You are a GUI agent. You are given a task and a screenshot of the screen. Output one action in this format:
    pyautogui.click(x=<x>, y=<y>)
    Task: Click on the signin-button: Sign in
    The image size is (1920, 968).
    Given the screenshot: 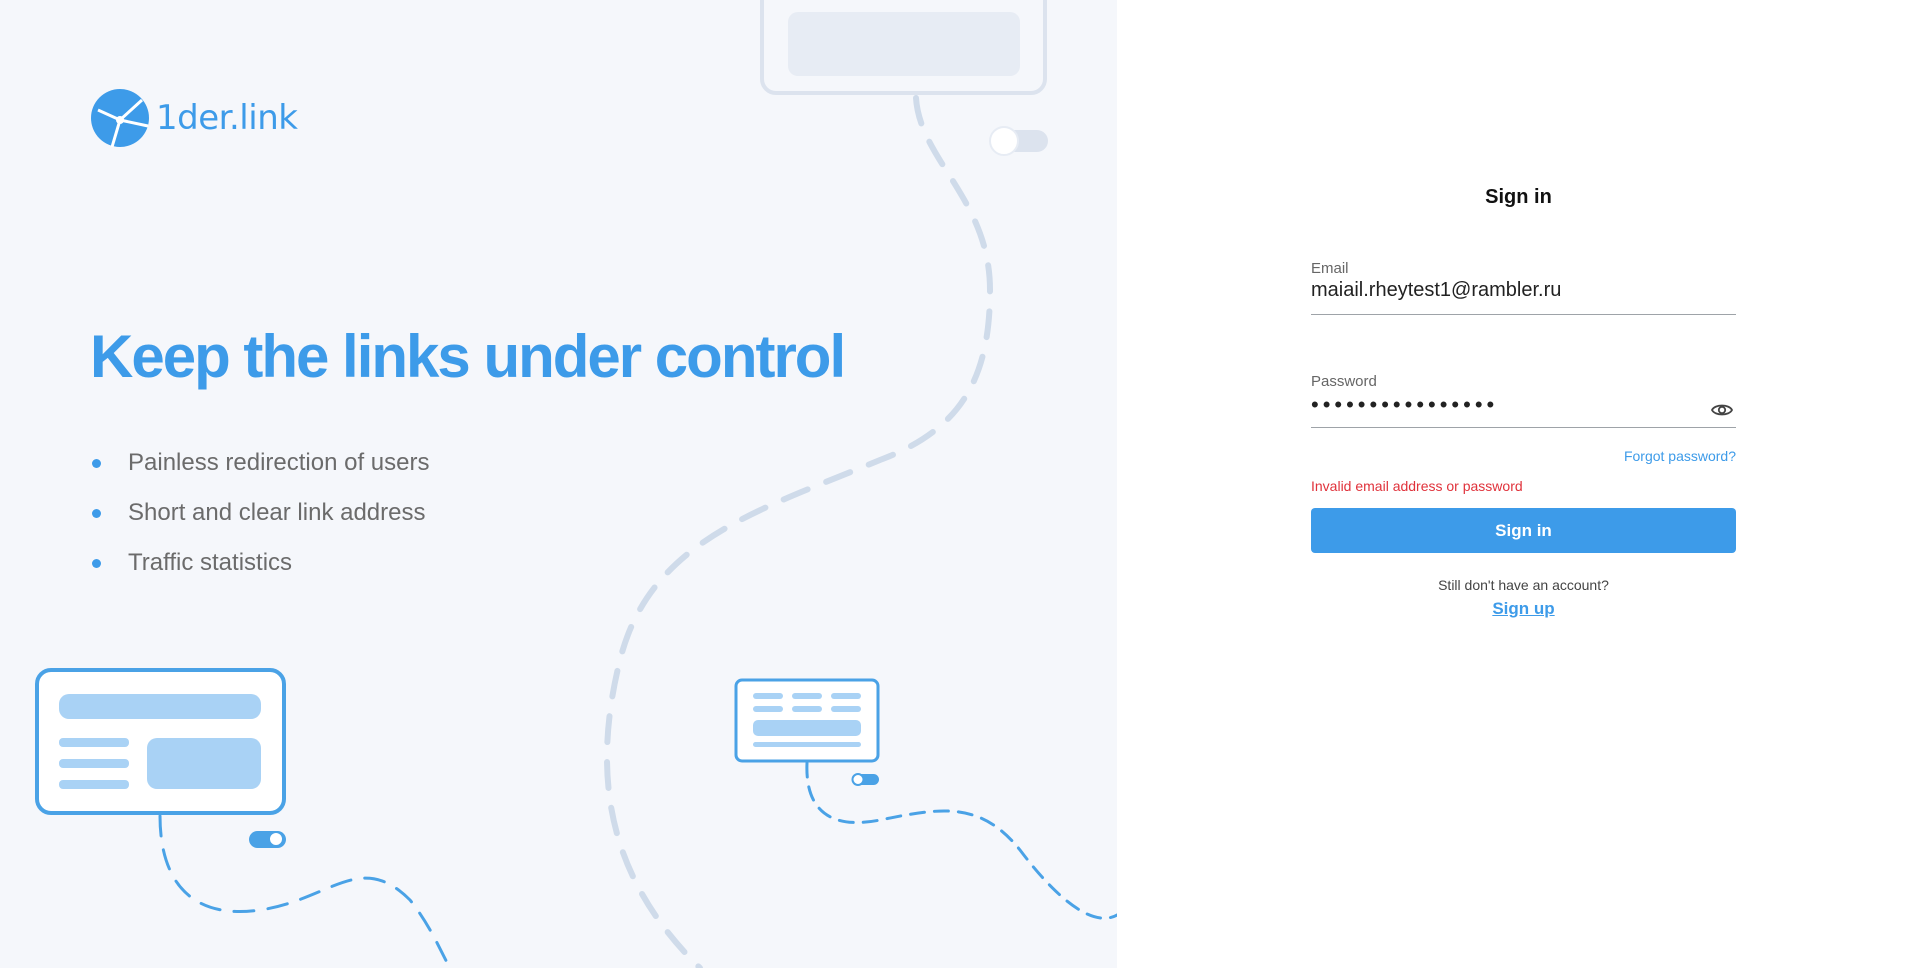 What is the action you would take?
    pyautogui.click(x=1523, y=530)
    